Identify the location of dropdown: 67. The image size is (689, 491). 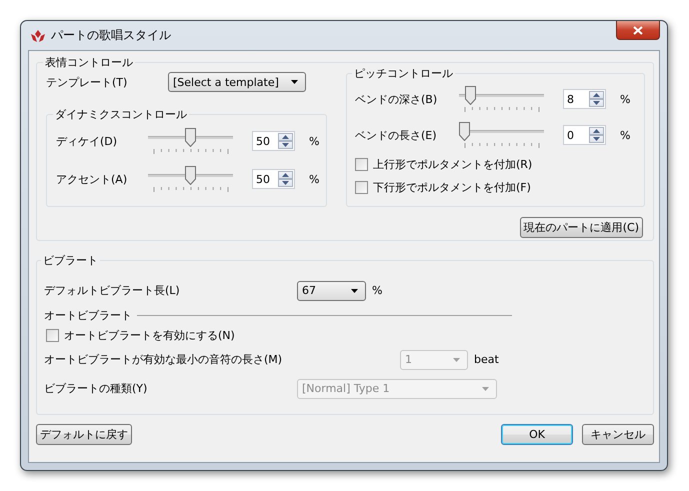
(331, 290).